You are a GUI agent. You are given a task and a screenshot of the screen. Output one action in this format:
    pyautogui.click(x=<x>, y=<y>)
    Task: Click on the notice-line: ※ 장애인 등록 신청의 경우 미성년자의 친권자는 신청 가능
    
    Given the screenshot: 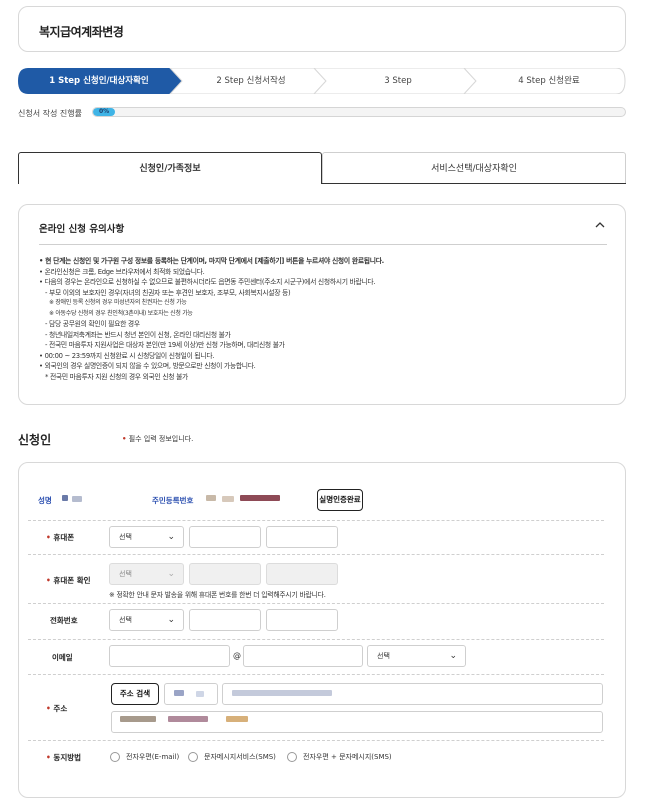 What is the action you would take?
    pyautogui.click(x=118, y=302)
    